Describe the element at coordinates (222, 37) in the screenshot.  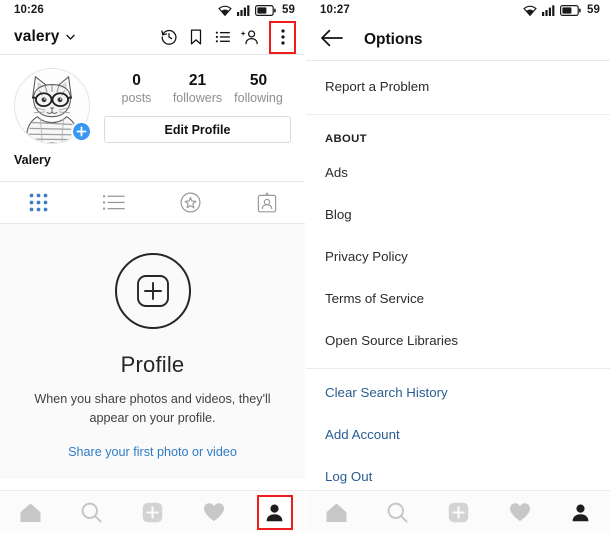
I see `list-icon` at that location.